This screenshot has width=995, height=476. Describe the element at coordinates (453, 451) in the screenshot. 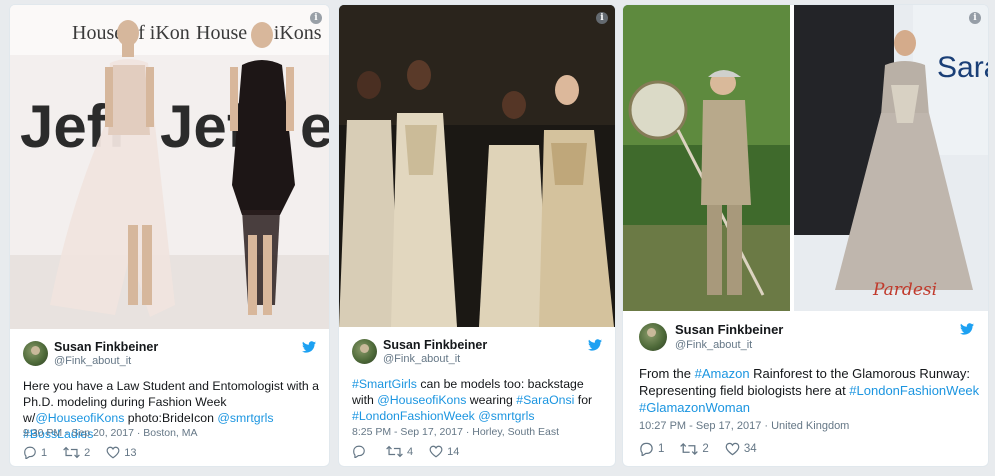

I see `like-count: 14` at that location.